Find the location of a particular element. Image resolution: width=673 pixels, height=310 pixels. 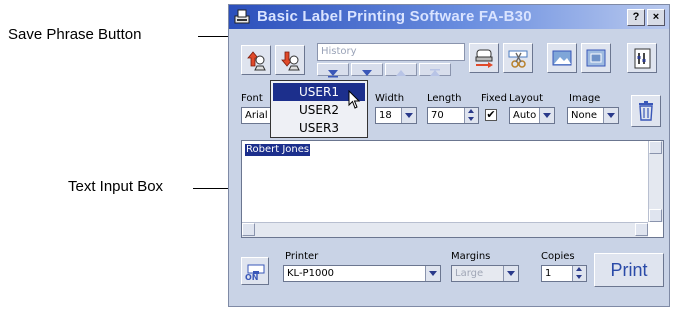

tape-cut-button is located at coordinates (518, 58).